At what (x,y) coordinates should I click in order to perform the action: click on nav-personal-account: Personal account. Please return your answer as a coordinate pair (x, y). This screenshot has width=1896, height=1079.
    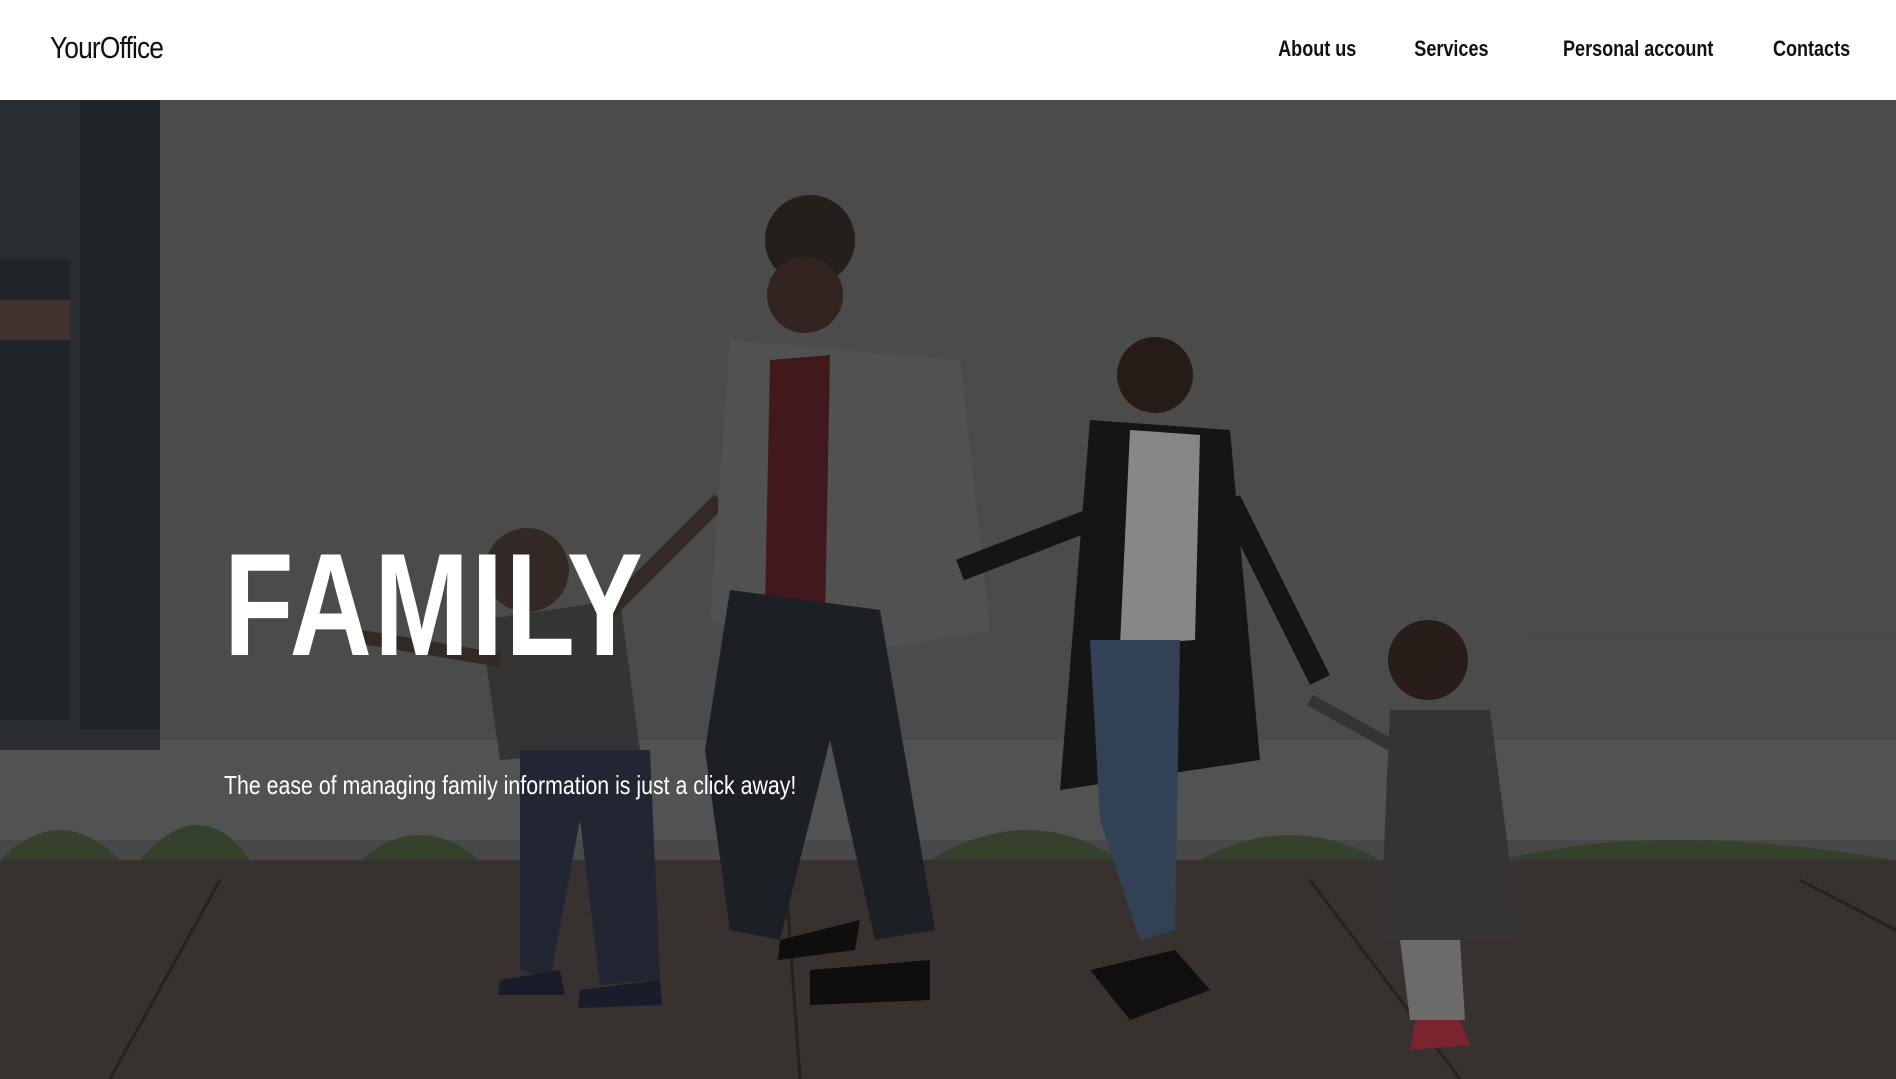
    Looking at the image, I should click on (1638, 49).